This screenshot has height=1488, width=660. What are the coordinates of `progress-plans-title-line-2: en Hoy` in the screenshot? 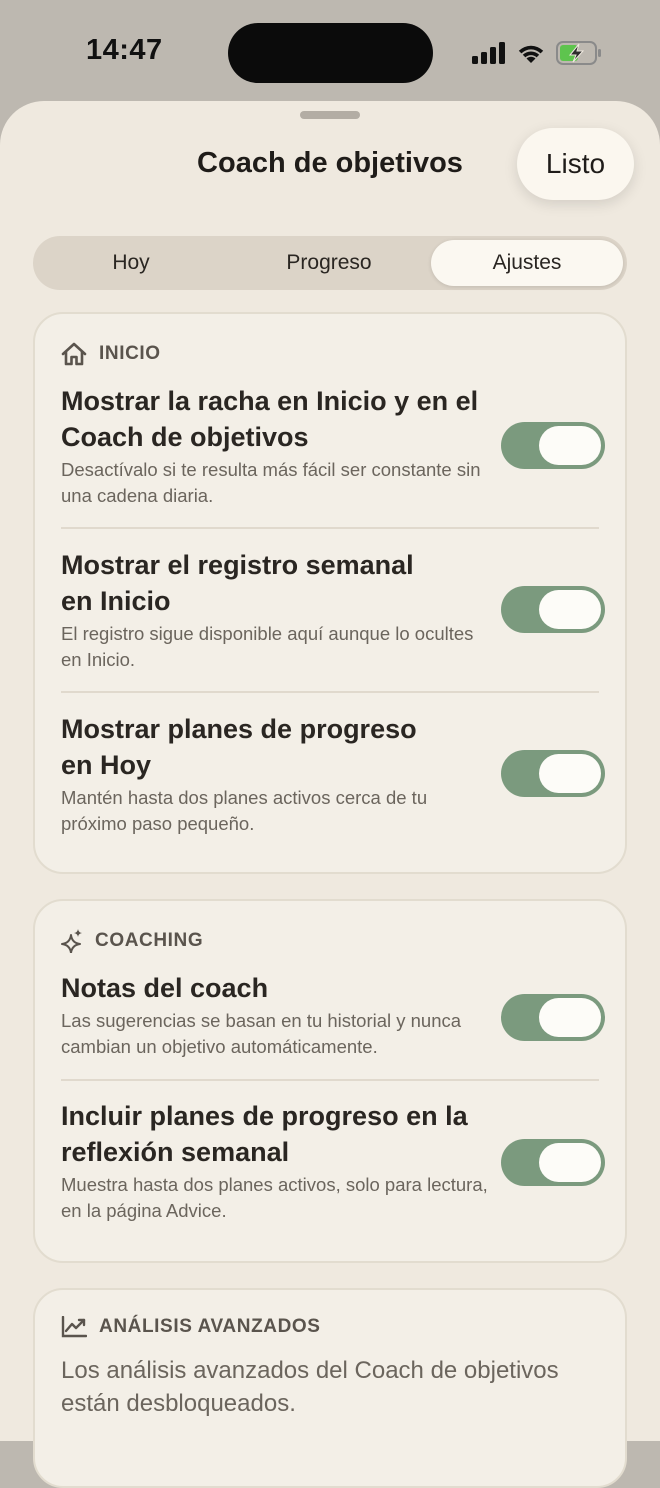 It's located at (106, 765).